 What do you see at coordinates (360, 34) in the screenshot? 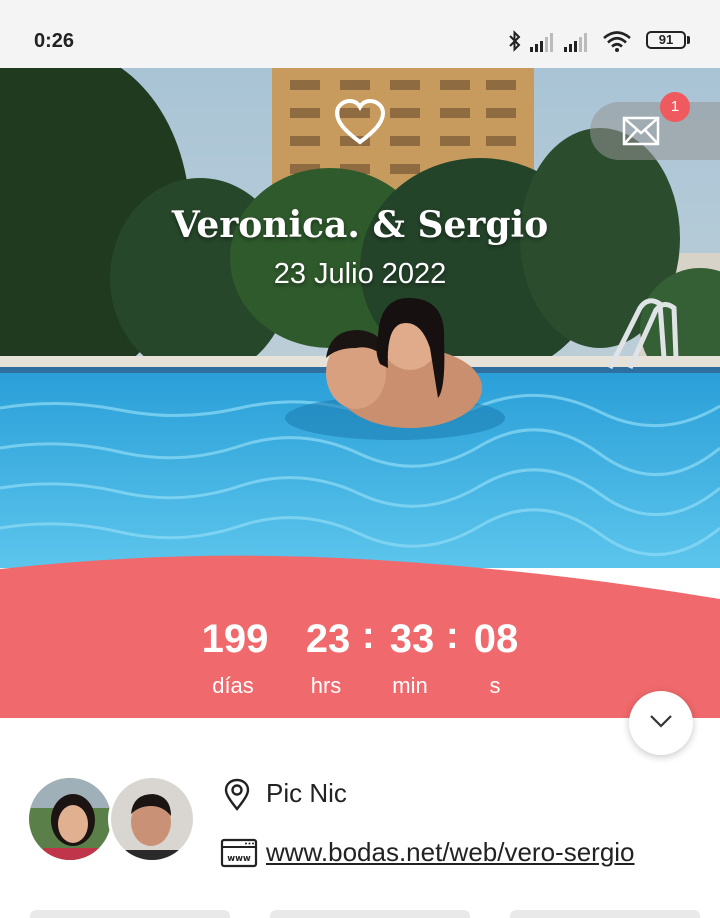
I see `status-bar: 0:26 91` at bounding box center [360, 34].